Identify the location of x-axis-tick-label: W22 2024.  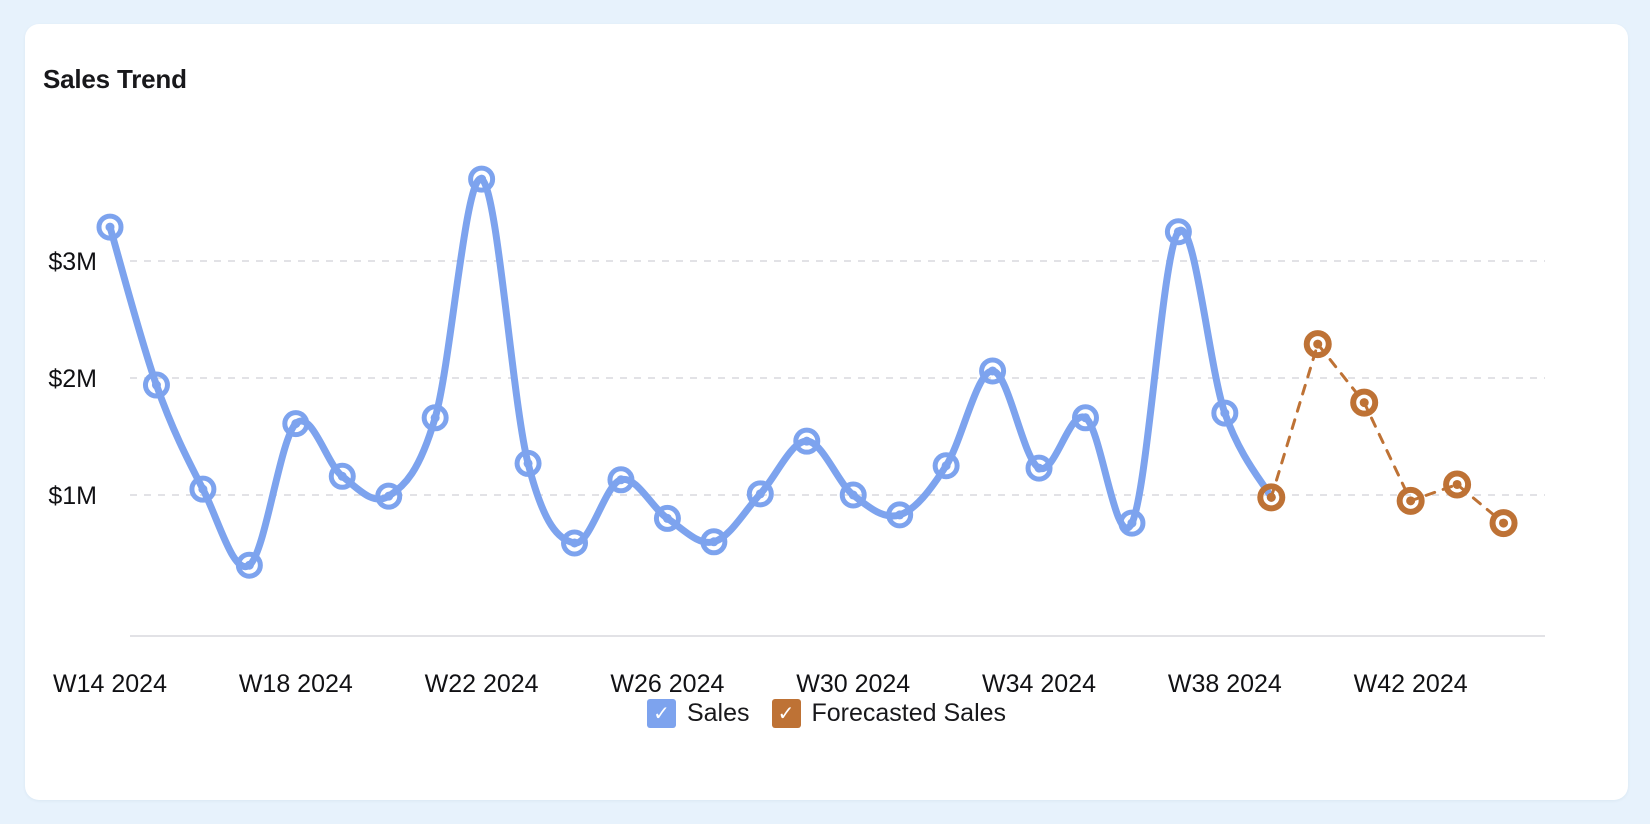
(482, 684).